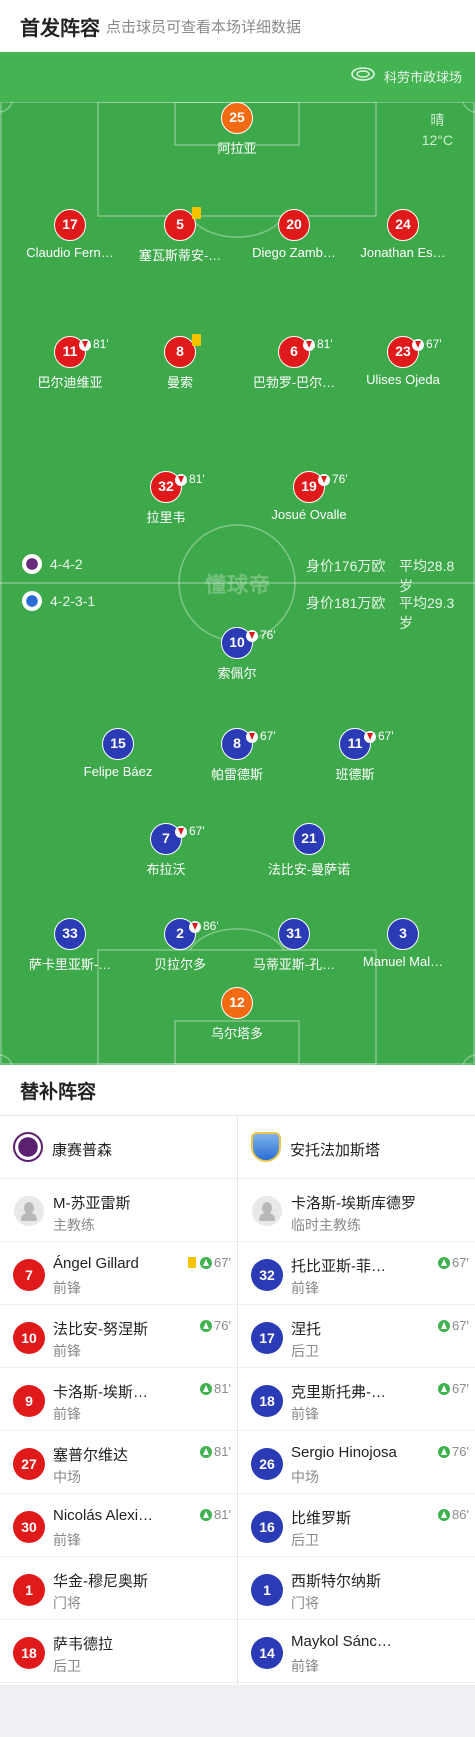  Describe the element at coordinates (403, 379) in the screenshot. I see `player-name: Ulises Ojeda` at that location.